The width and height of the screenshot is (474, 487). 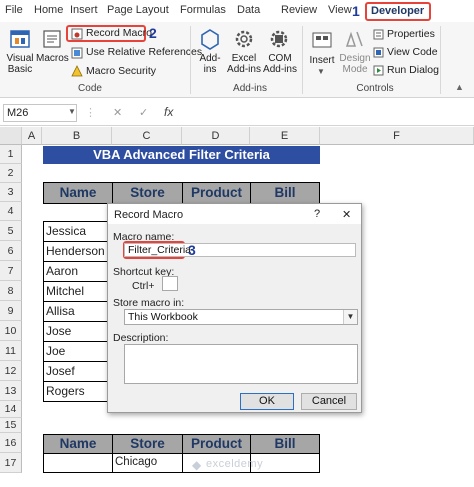 I want to click on record-macro-button: Record Macro, so click(x=119, y=33).